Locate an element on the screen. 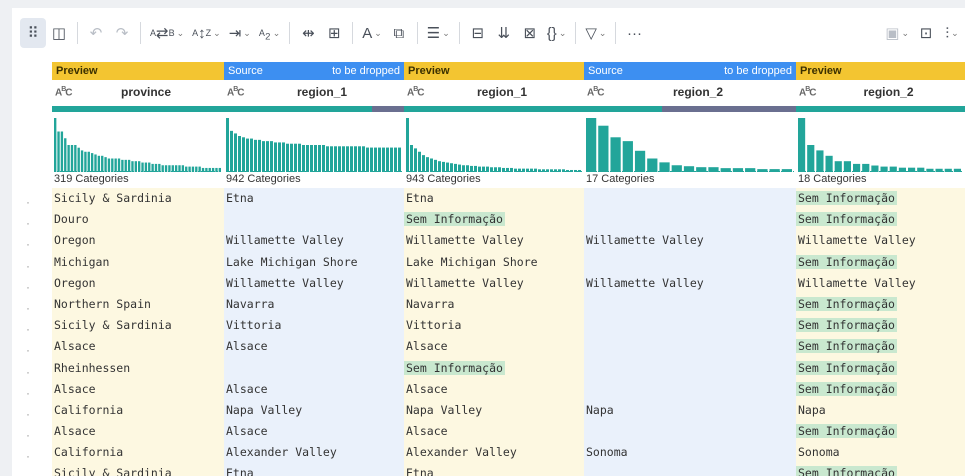 Image resolution: width=965 pixels, height=476 pixels. json-icon: {} ⌄ is located at coordinates (557, 33).